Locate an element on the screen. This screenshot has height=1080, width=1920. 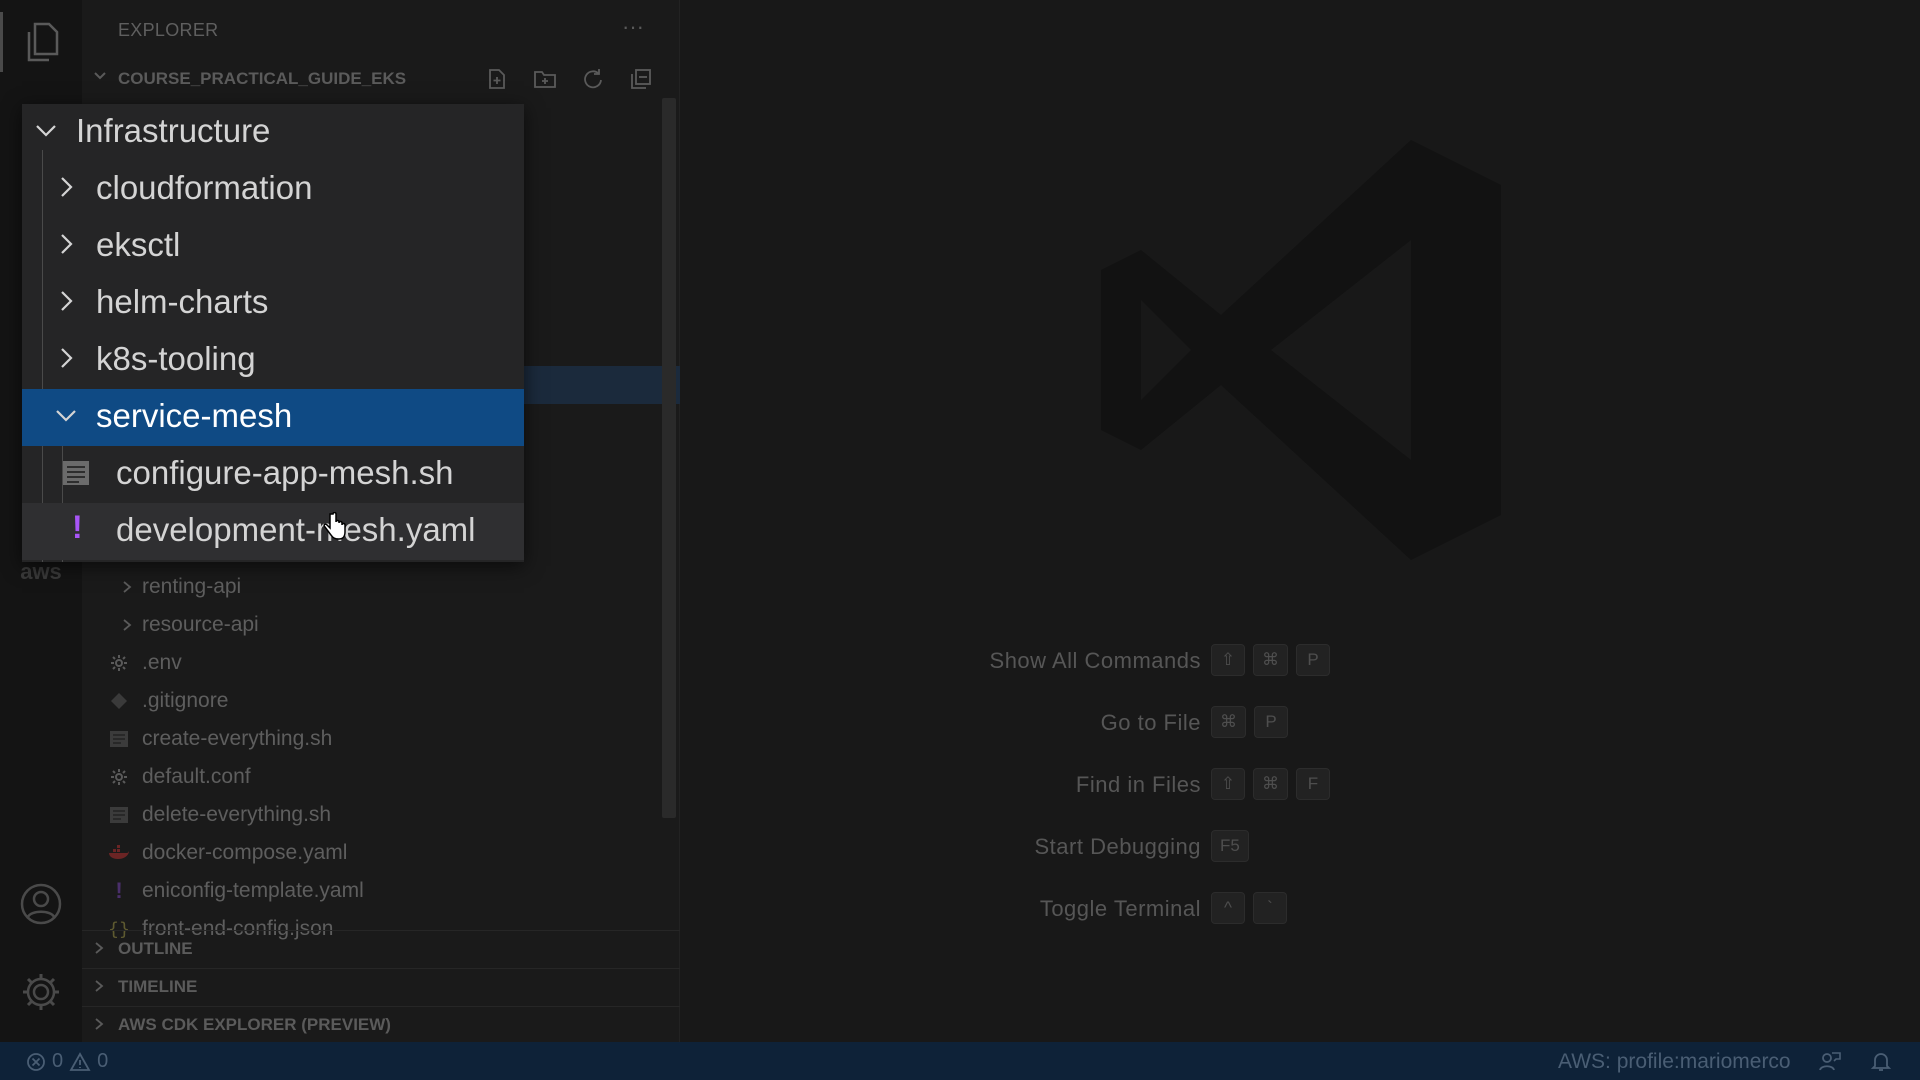
keyboard-key: F is located at coordinates (1313, 784).